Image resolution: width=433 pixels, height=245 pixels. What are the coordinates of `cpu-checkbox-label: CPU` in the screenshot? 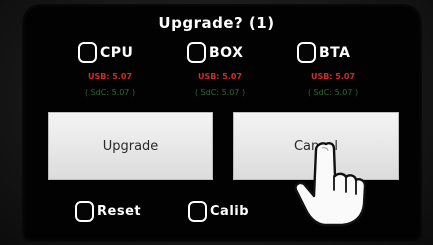 It's located at (117, 52).